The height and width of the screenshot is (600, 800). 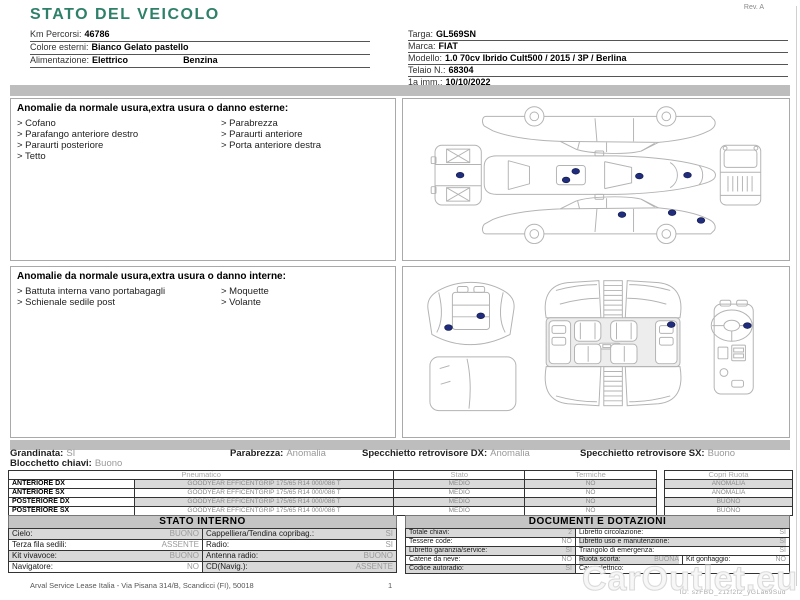 What do you see at coordinates (97, 34) in the screenshot?
I see `info-value: 46786` at bounding box center [97, 34].